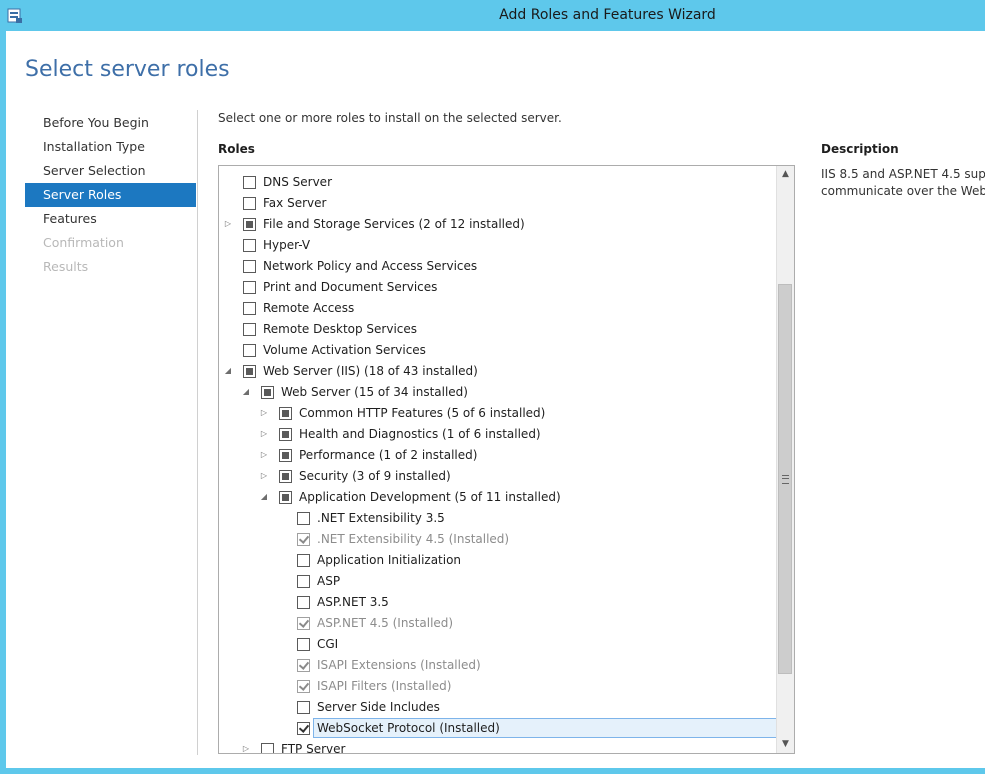  Describe the element at coordinates (313, 748) in the screenshot. I see `role-label: FTP Server` at that location.